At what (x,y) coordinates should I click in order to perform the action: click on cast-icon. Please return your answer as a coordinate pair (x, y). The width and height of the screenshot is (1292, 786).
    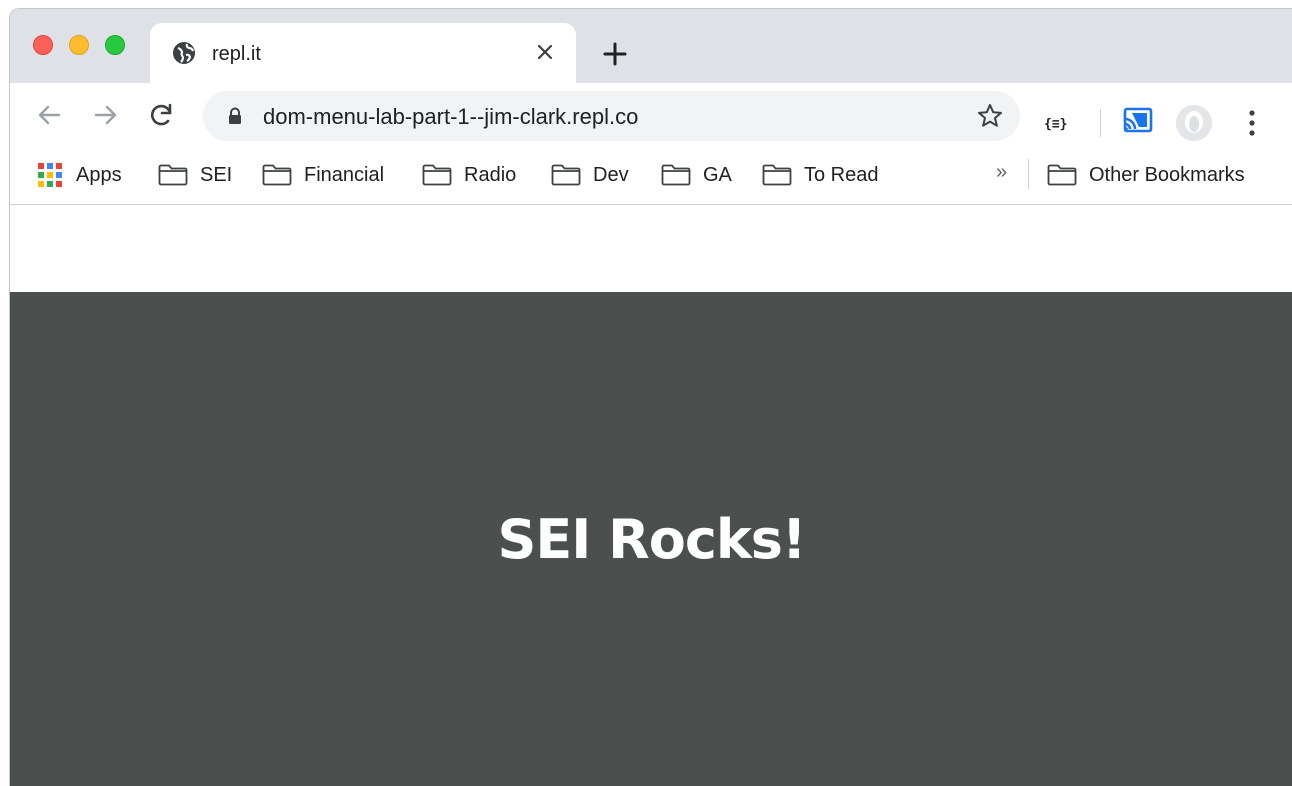
    Looking at the image, I should click on (1138, 121).